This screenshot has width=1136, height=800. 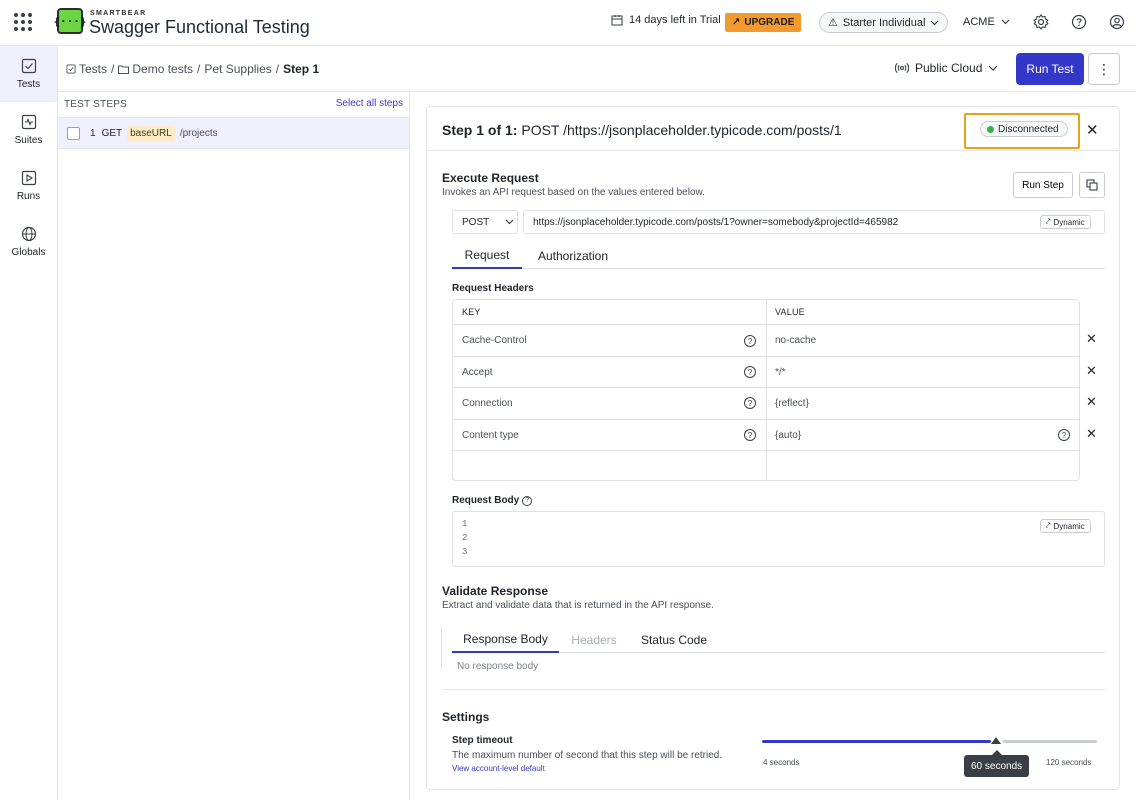 I want to click on broadcast-icon, so click(x=902, y=68).